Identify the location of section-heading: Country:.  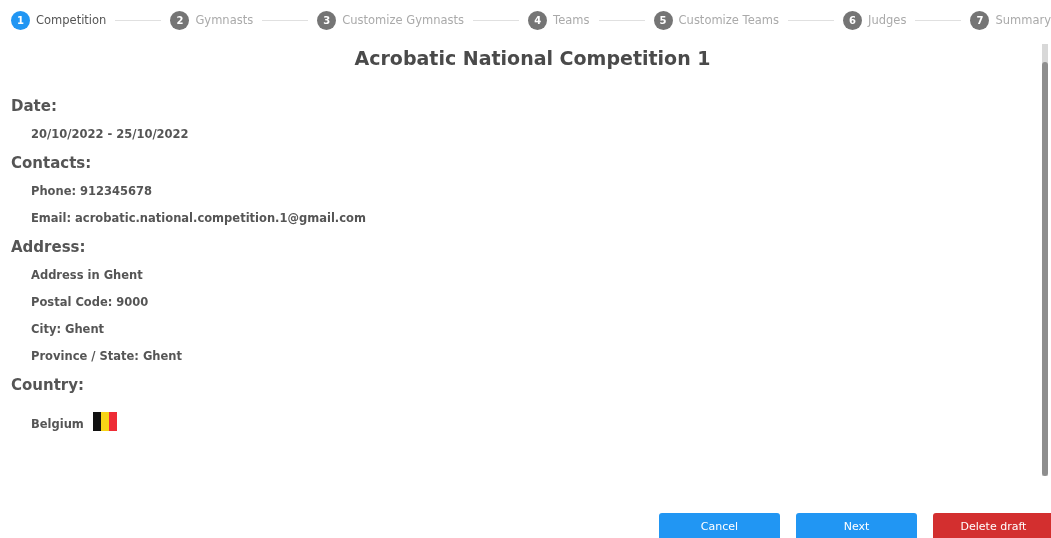
(48, 385).